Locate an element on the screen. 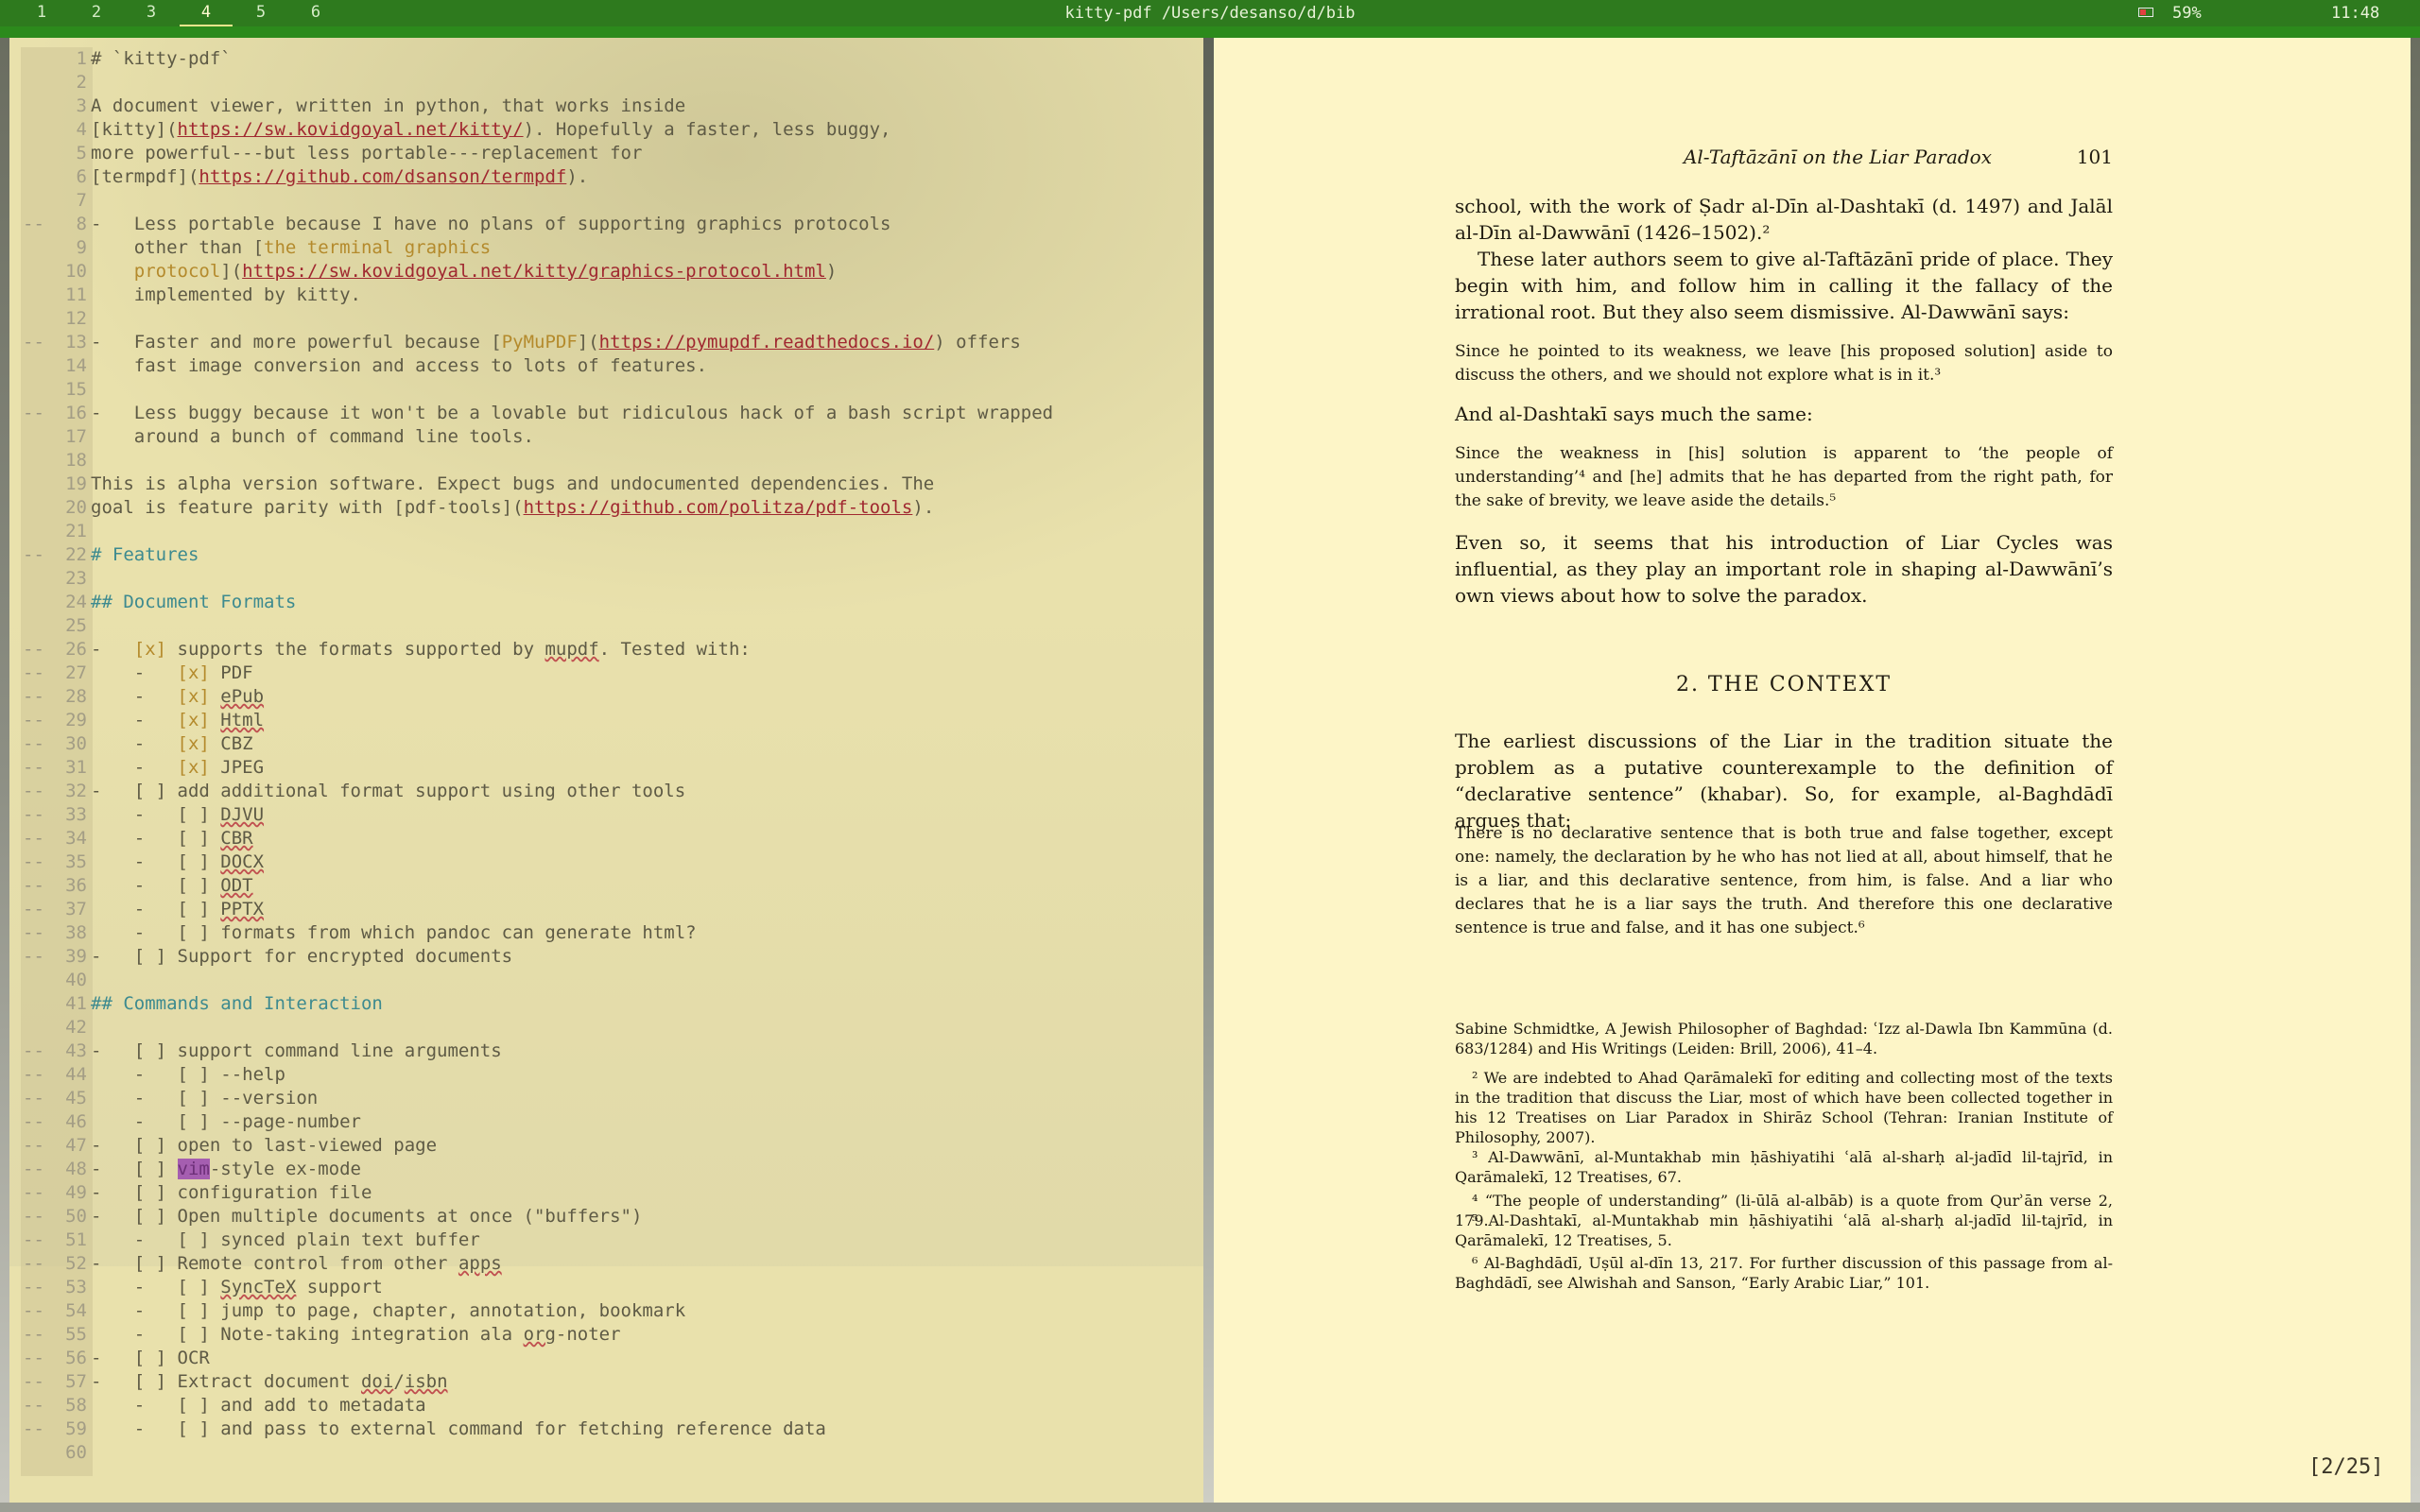  line-number: 23 is located at coordinates (76, 578).